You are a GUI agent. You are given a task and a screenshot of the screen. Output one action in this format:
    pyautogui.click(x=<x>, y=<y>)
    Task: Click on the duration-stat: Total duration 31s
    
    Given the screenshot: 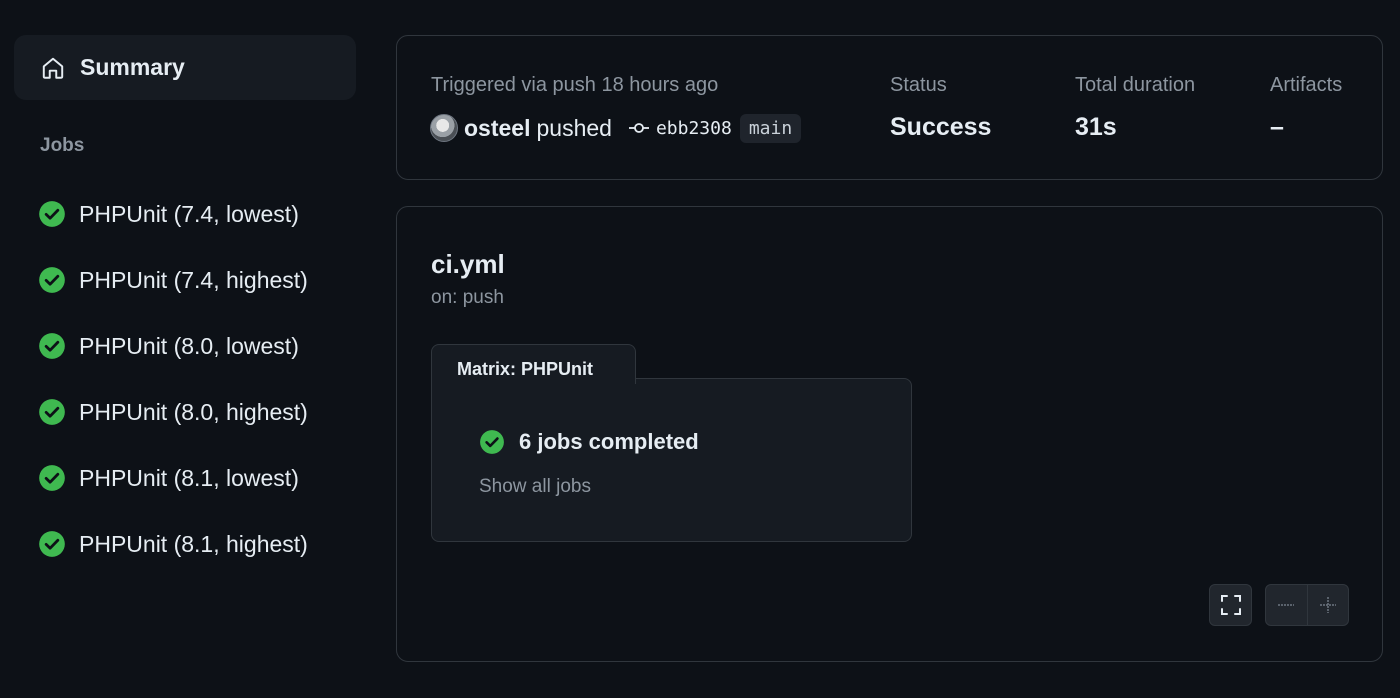 What is the action you would take?
    pyautogui.click(x=1135, y=108)
    